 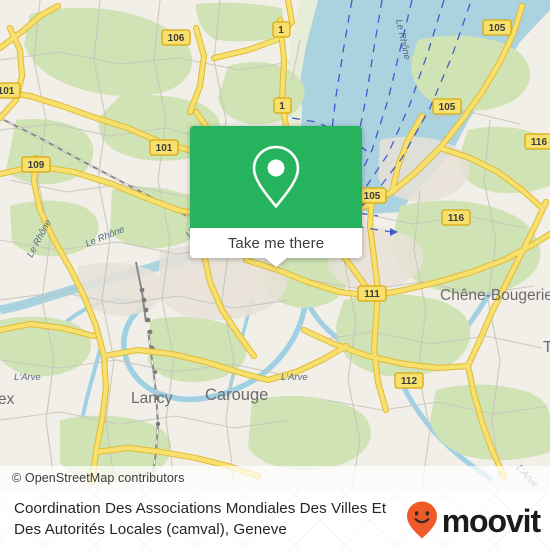 I want to click on svg-text: ex, so click(x=7, y=399).